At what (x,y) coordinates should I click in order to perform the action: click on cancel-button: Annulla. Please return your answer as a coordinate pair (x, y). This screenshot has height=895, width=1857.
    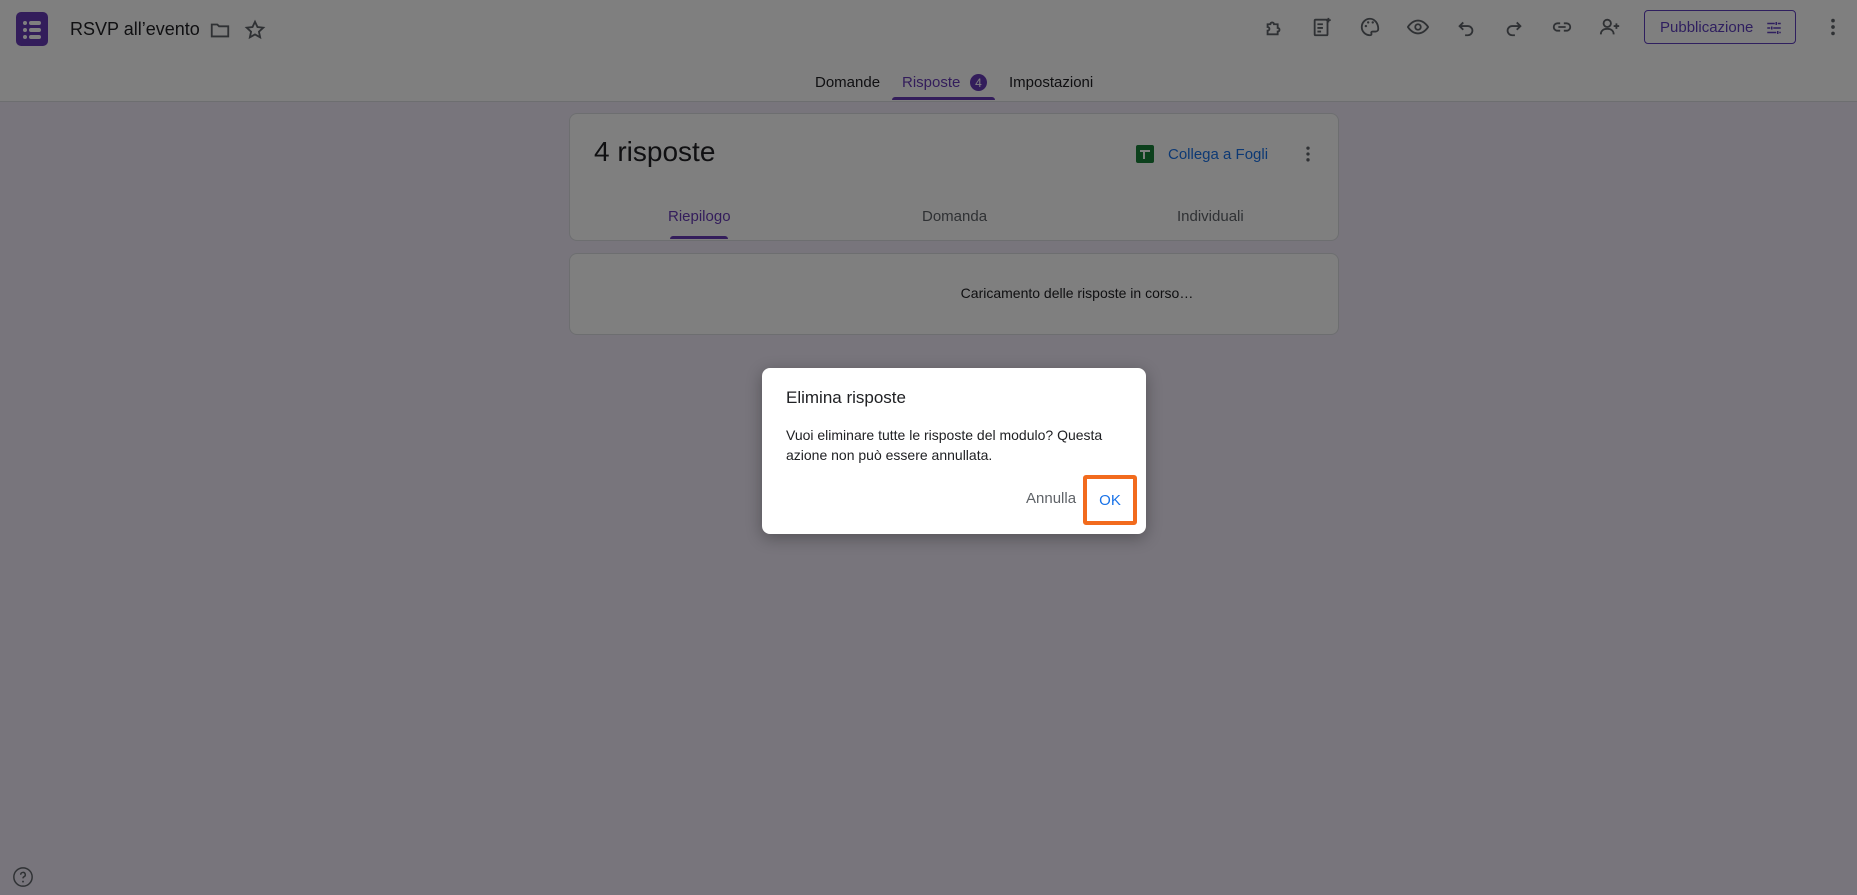
    Looking at the image, I should click on (1051, 498).